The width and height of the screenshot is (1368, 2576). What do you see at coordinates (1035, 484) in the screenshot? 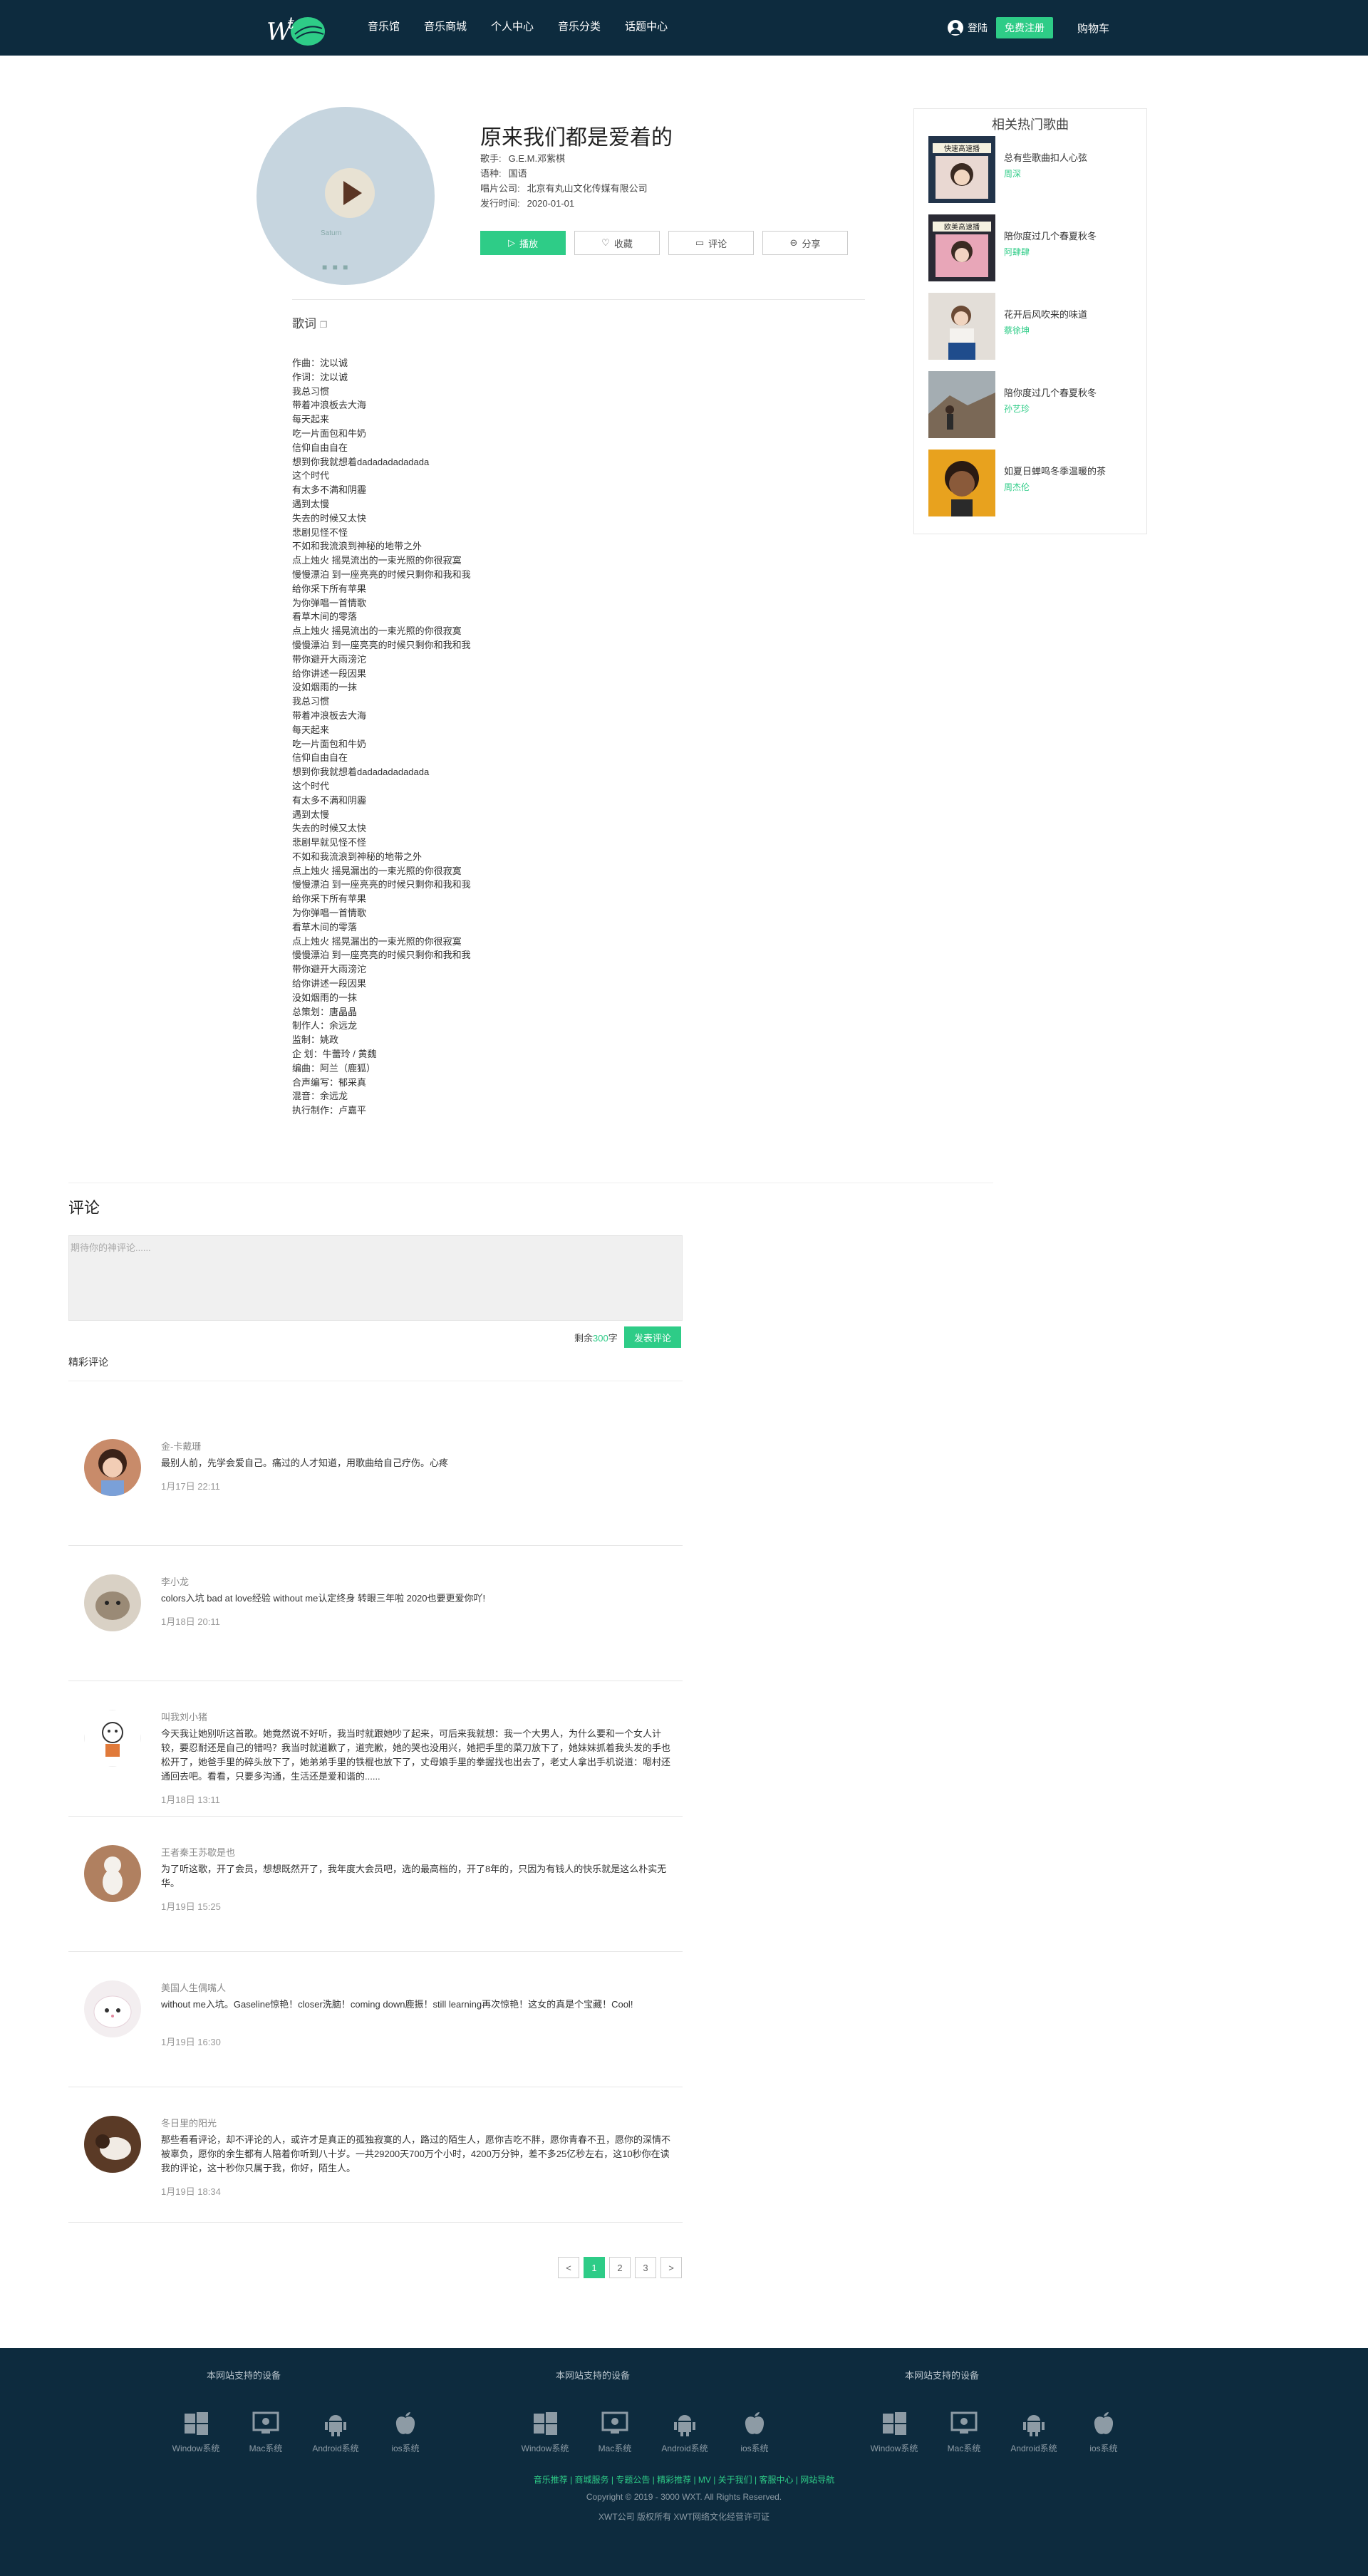
I see `related-song-item: 如夏日蝉鸣冬季温暖的茶 周杰伦` at bounding box center [1035, 484].